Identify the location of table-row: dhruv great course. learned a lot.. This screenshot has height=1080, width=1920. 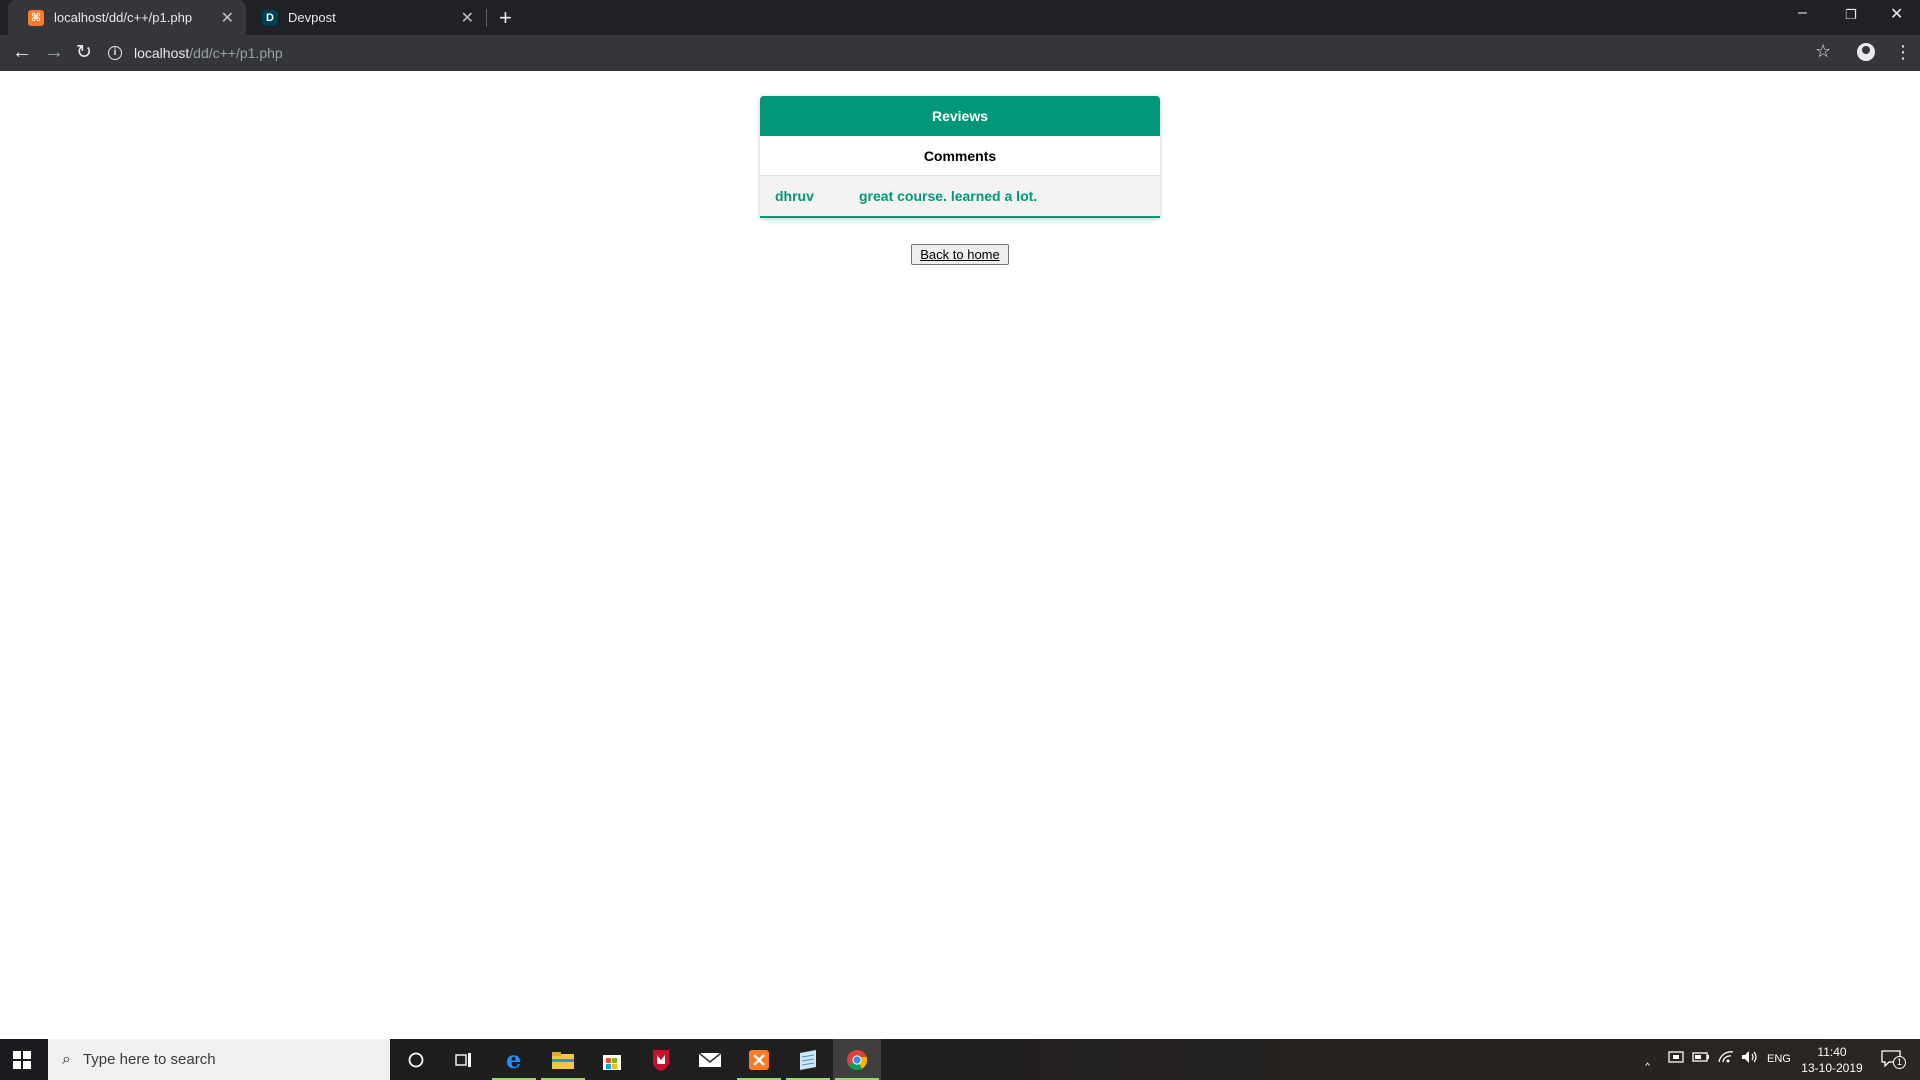
(960, 197).